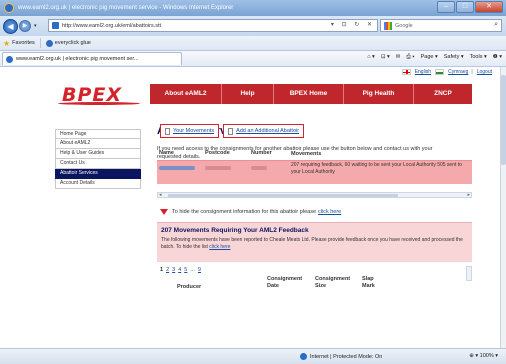  Describe the element at coordinates (489, 7) in the screenshot. I see `close-button: ✕` at that location.